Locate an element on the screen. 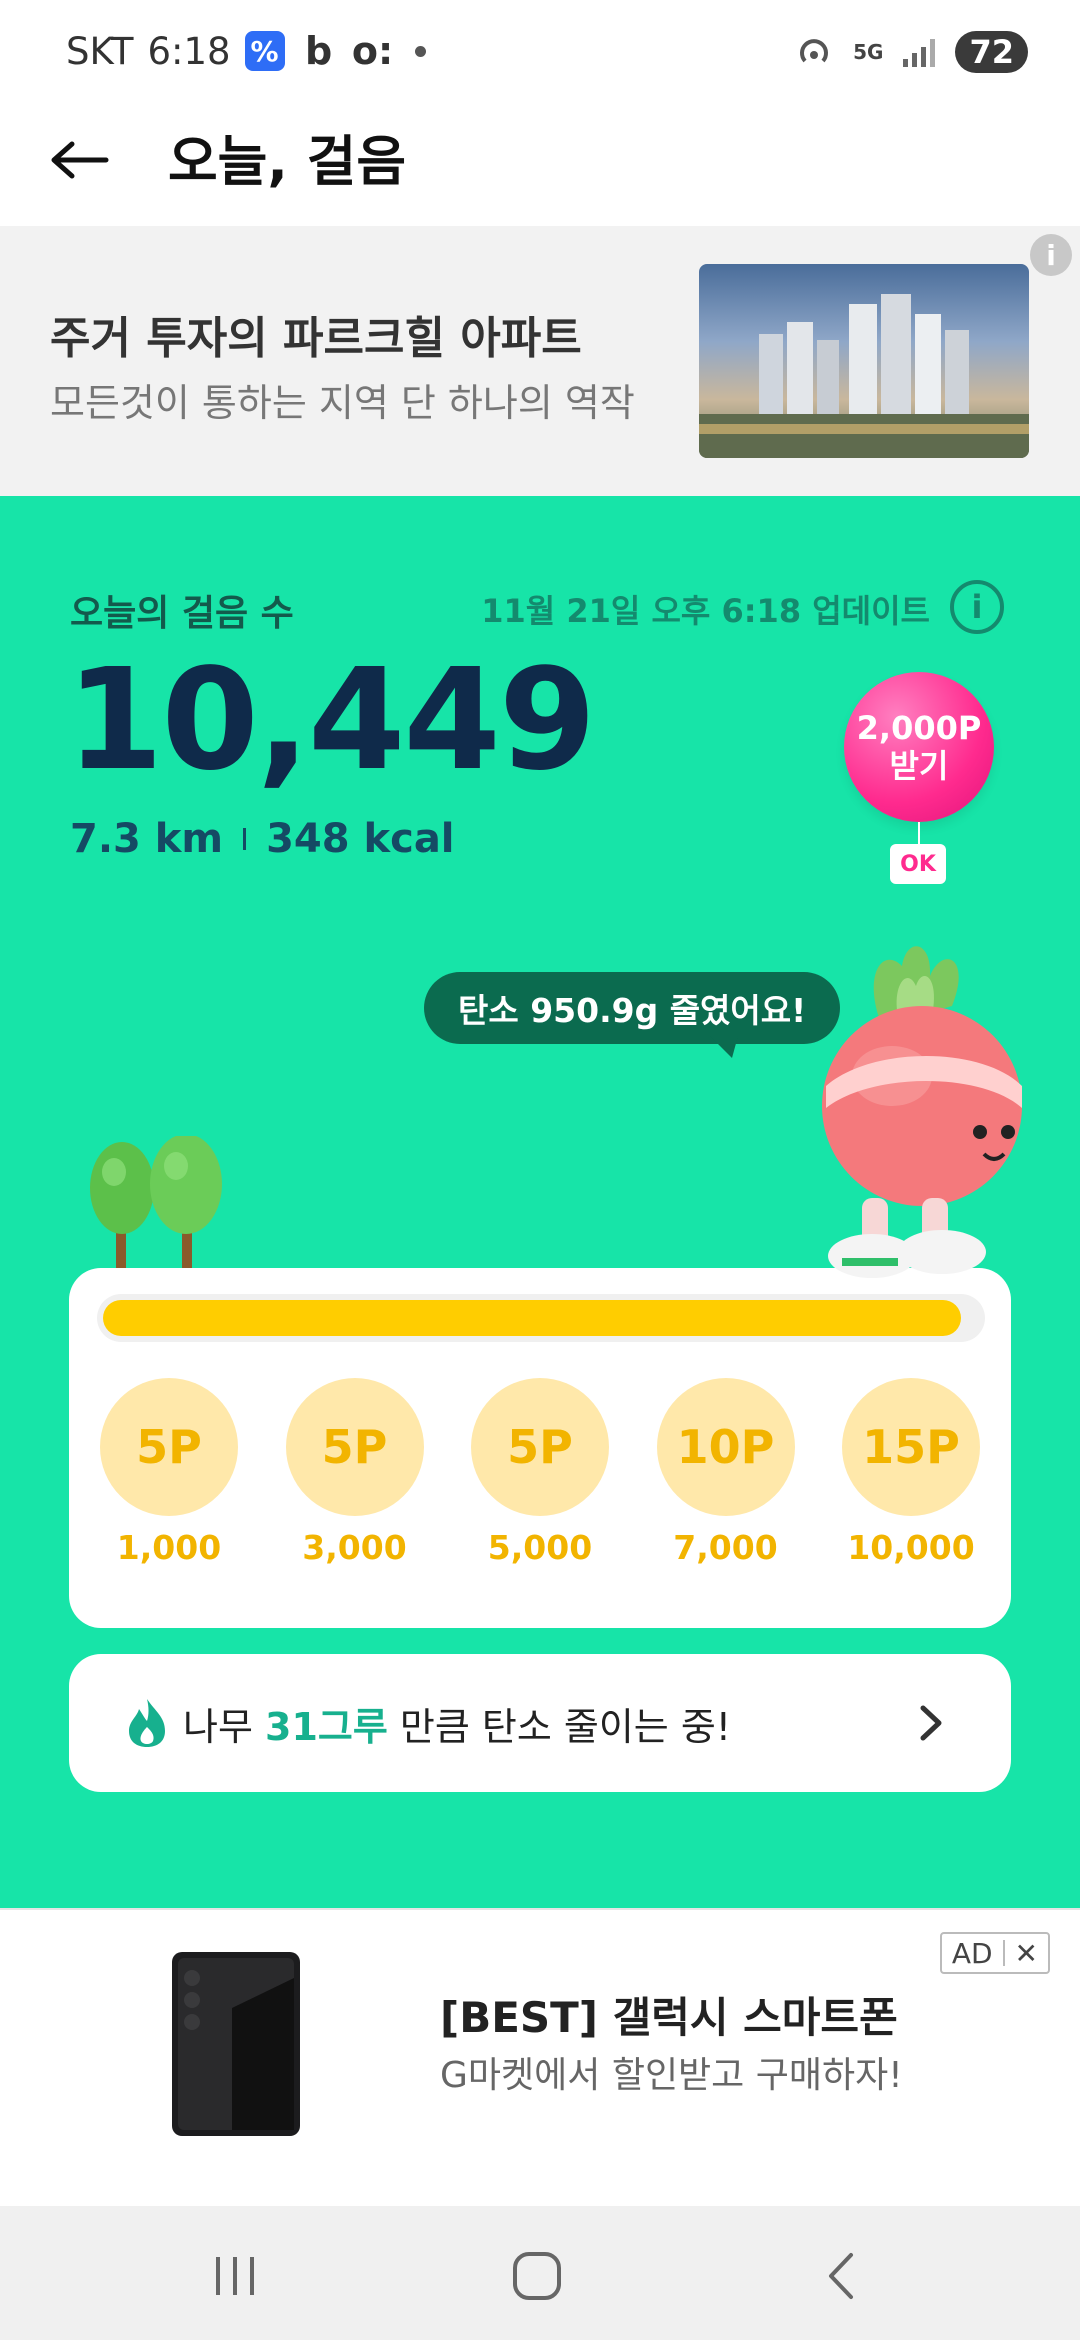 The width and height of the screenshot is (1080, 2340). chevron-left-icon is located at coordinates (841, 2276).